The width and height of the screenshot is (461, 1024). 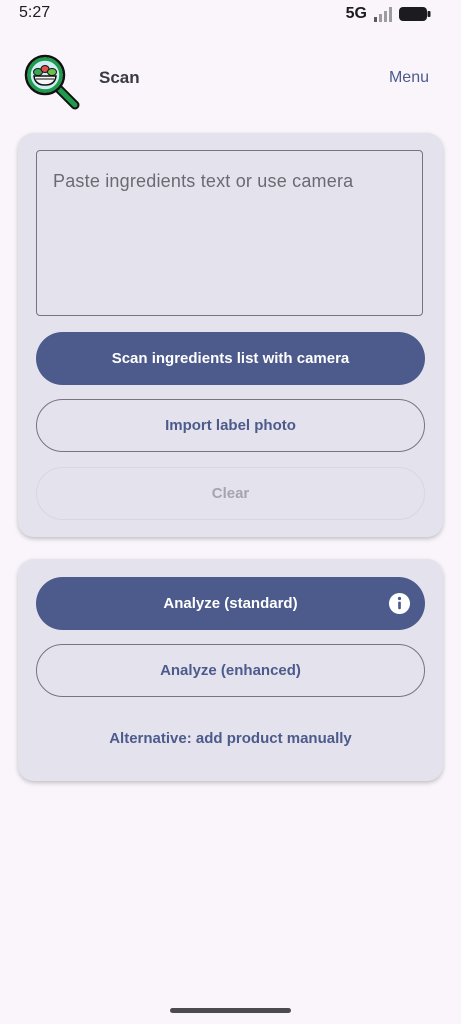 I want to click on clear-button-label: Clear, so click(x=230, y=493).